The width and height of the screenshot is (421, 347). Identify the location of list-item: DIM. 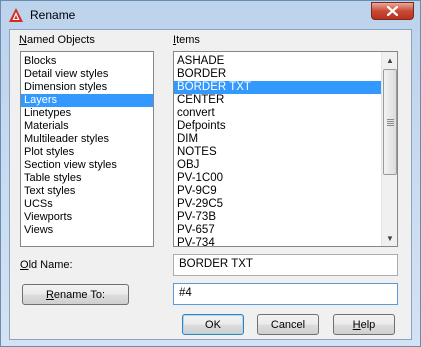
(278, 139).